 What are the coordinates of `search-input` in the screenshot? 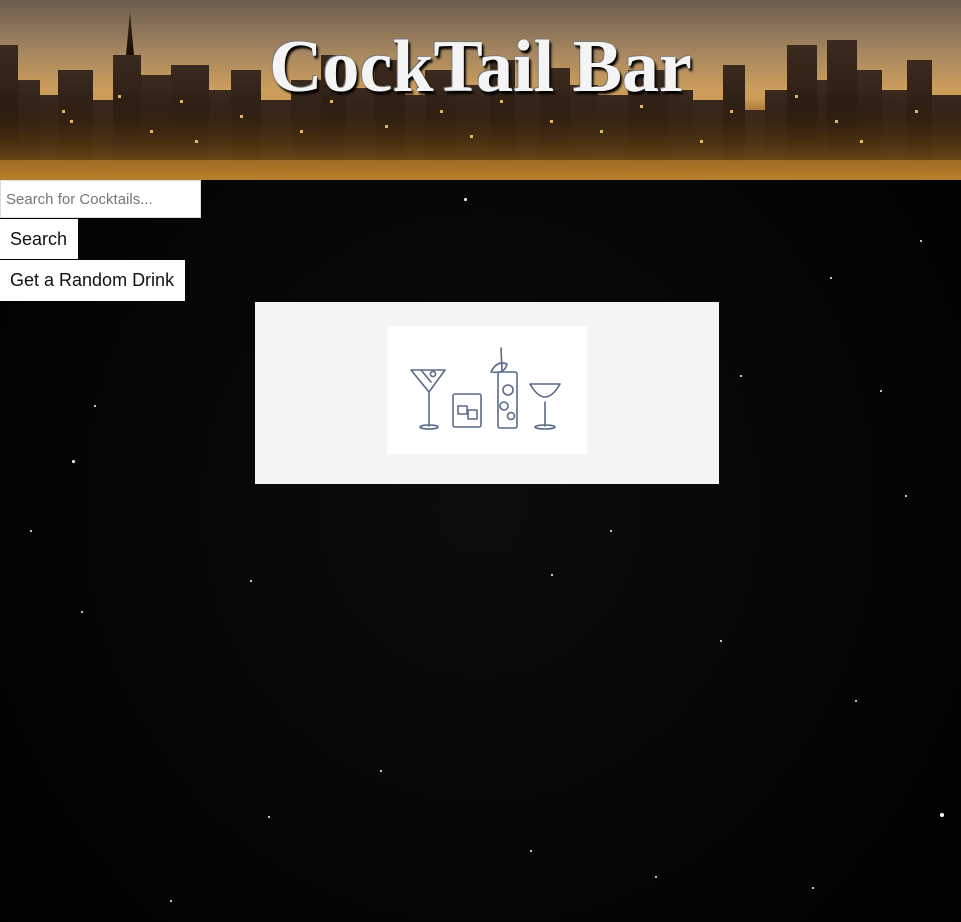 It's located at (100, 199).